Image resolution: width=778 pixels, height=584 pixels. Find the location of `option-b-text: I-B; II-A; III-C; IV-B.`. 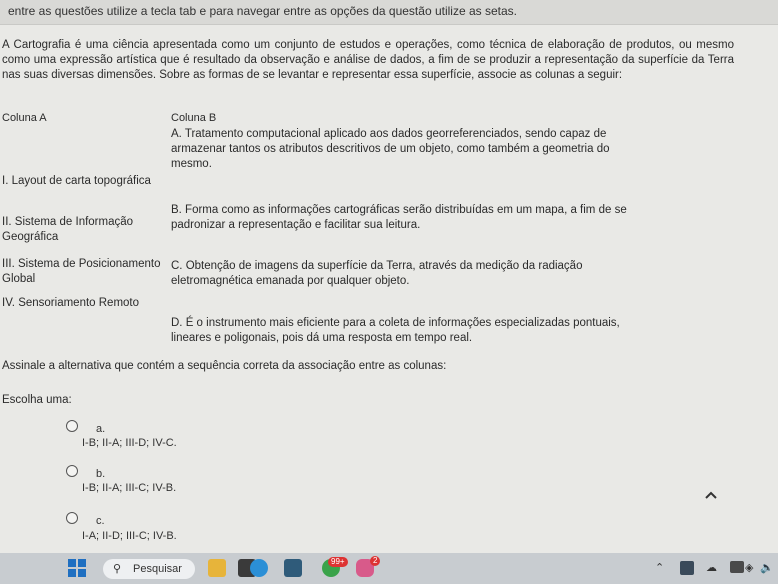

option-b-text: I-B; II-A; III-C; IV-B. is located at coordinates (129, 488).